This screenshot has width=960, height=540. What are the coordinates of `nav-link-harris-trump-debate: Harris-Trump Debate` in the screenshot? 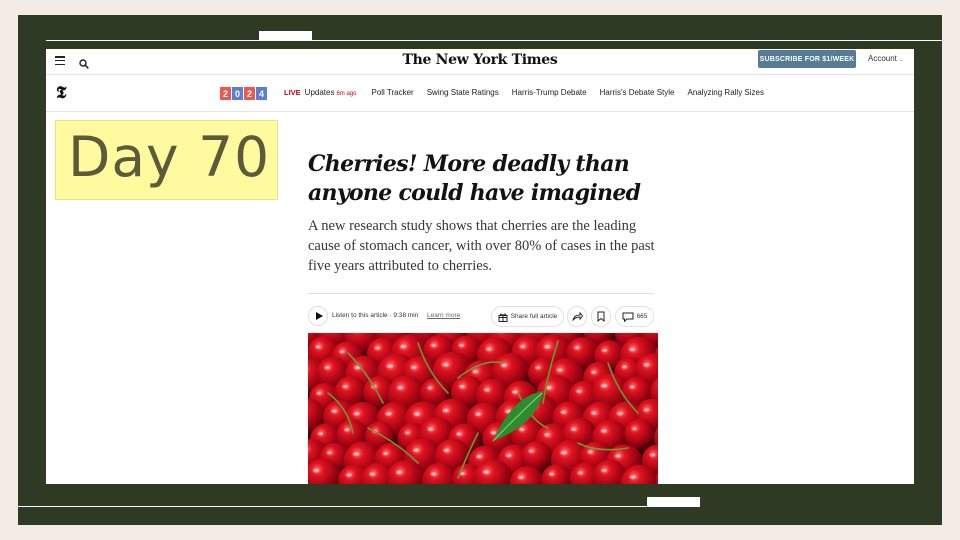 It's located at (549, 92).